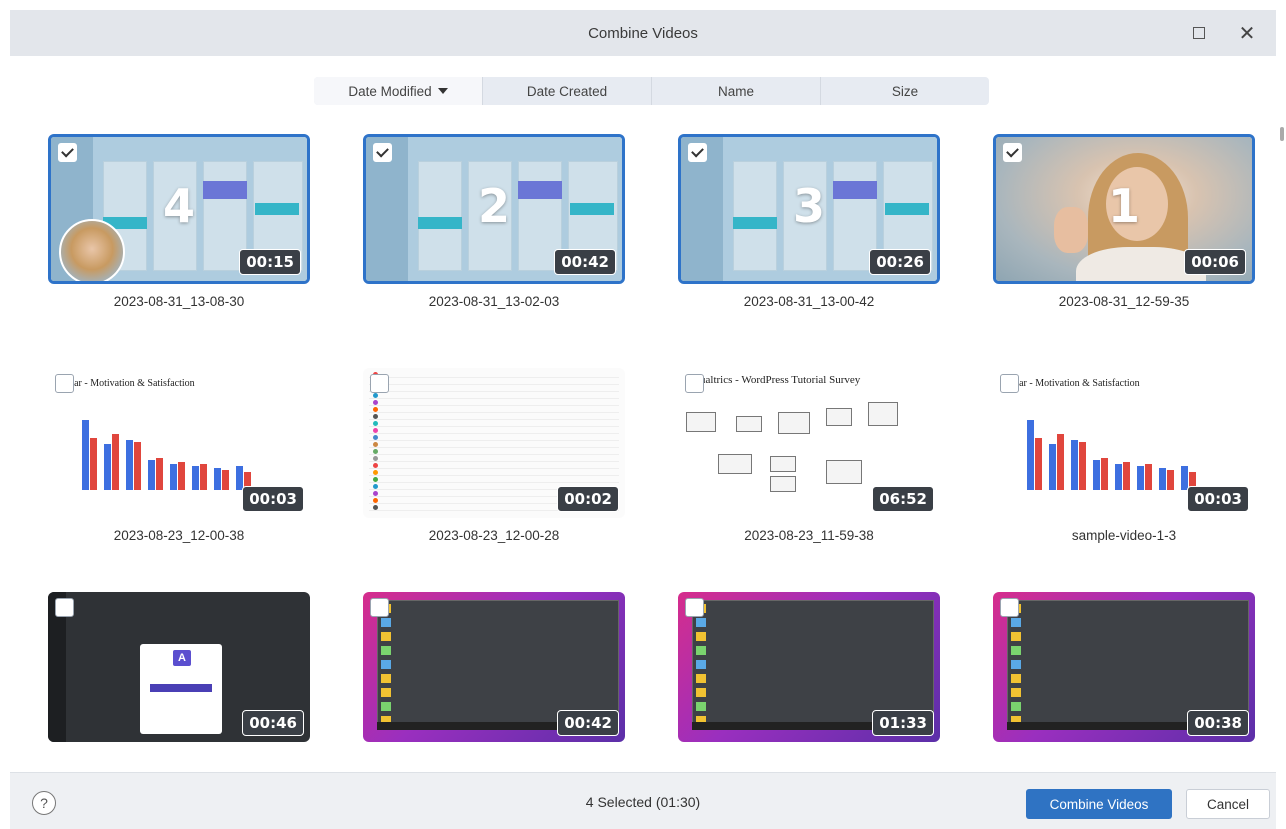 The width and height of the screenshot is (1286, 829). I want to click on video-card: 1 00:06 2023-08-31_12-59-35, so click(1124, 221).